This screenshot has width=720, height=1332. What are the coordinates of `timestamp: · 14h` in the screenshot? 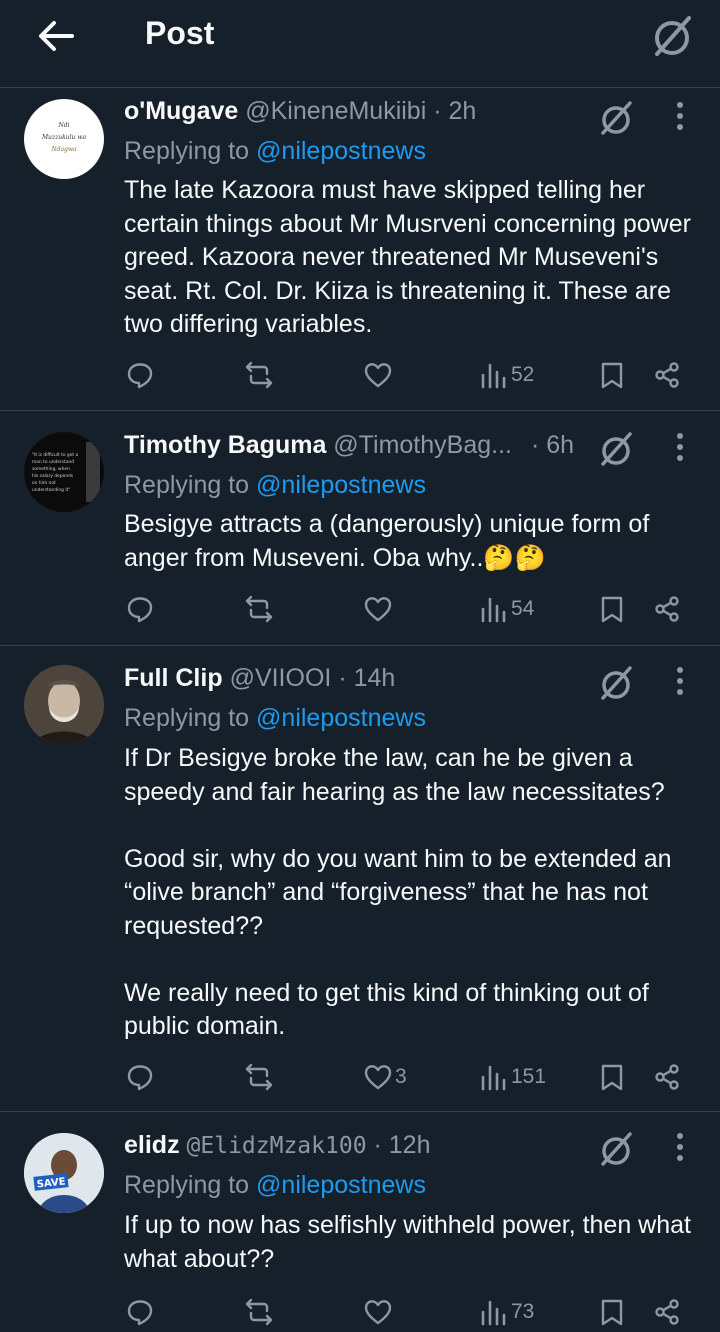 It's located at (366, 678).